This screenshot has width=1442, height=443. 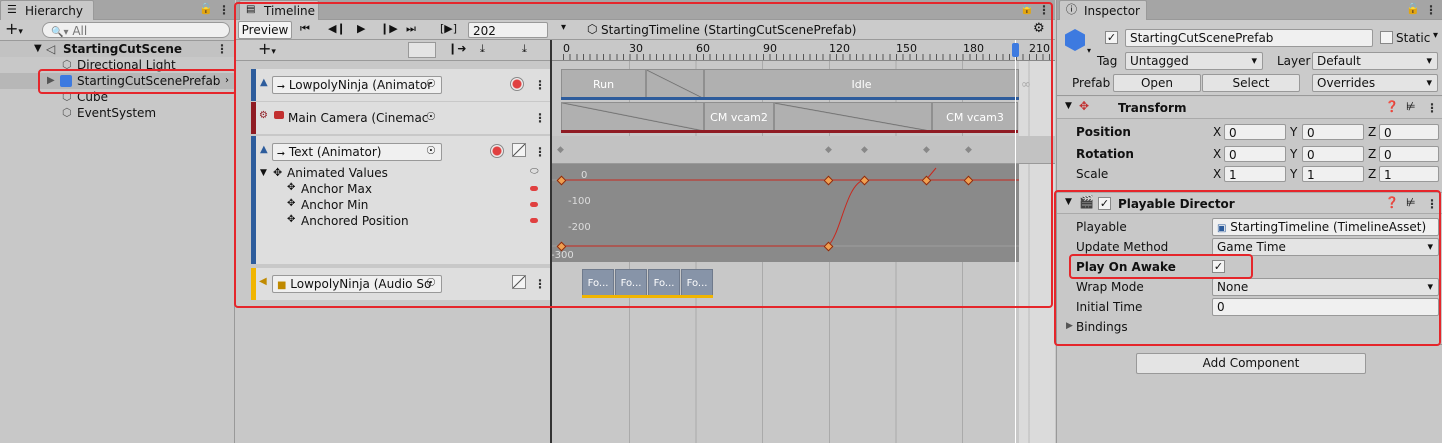 What do you see at coordinates (448, 28) in the screenshot?
I see `play-range-icon: [▶]` at bounding box center [448, 28].